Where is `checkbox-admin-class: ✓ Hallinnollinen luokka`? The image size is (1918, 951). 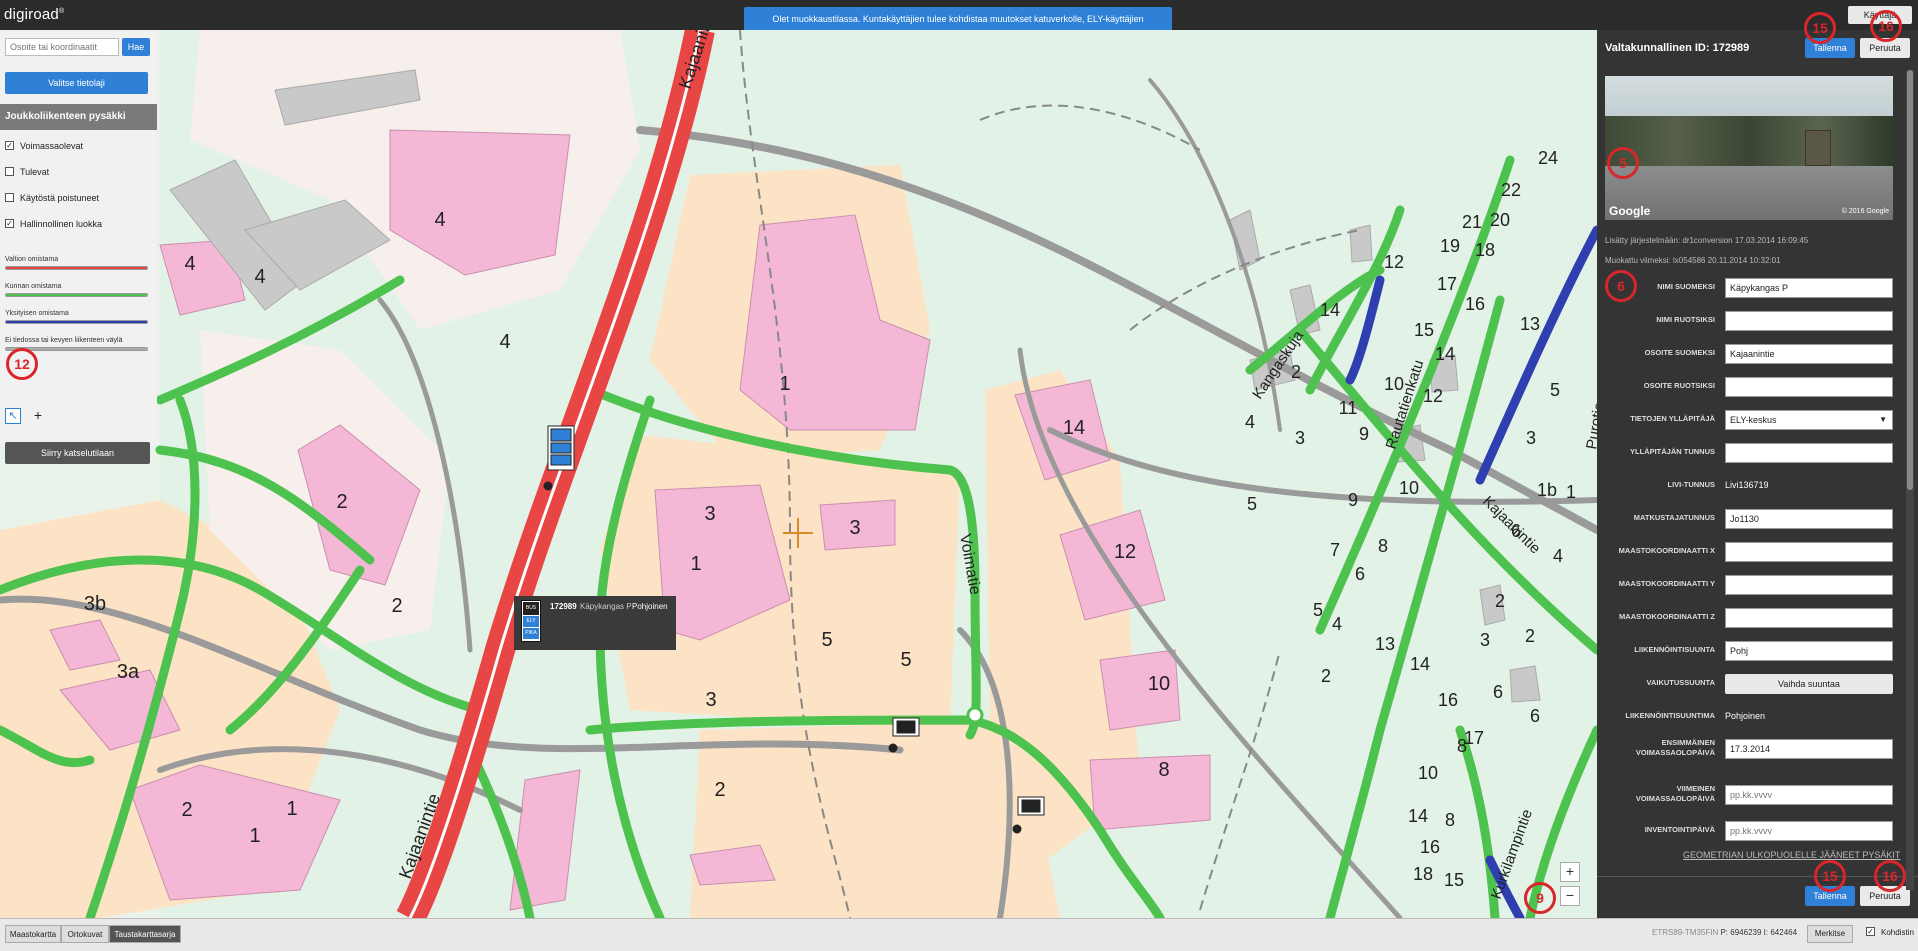
checkbox-admin-class: ✓ Hallinnollinen luokka is located at coordinates (53, 224).